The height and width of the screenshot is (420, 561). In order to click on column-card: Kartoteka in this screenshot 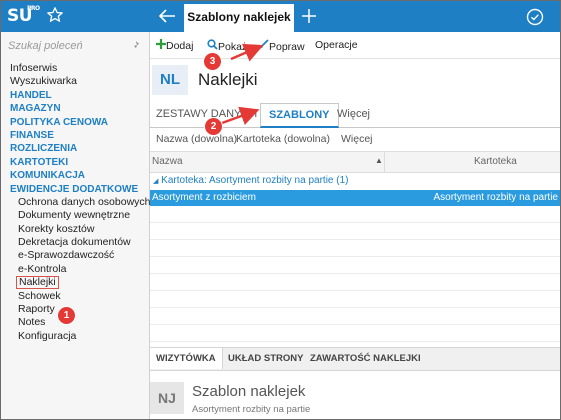, I will do `click(495, 161)`.